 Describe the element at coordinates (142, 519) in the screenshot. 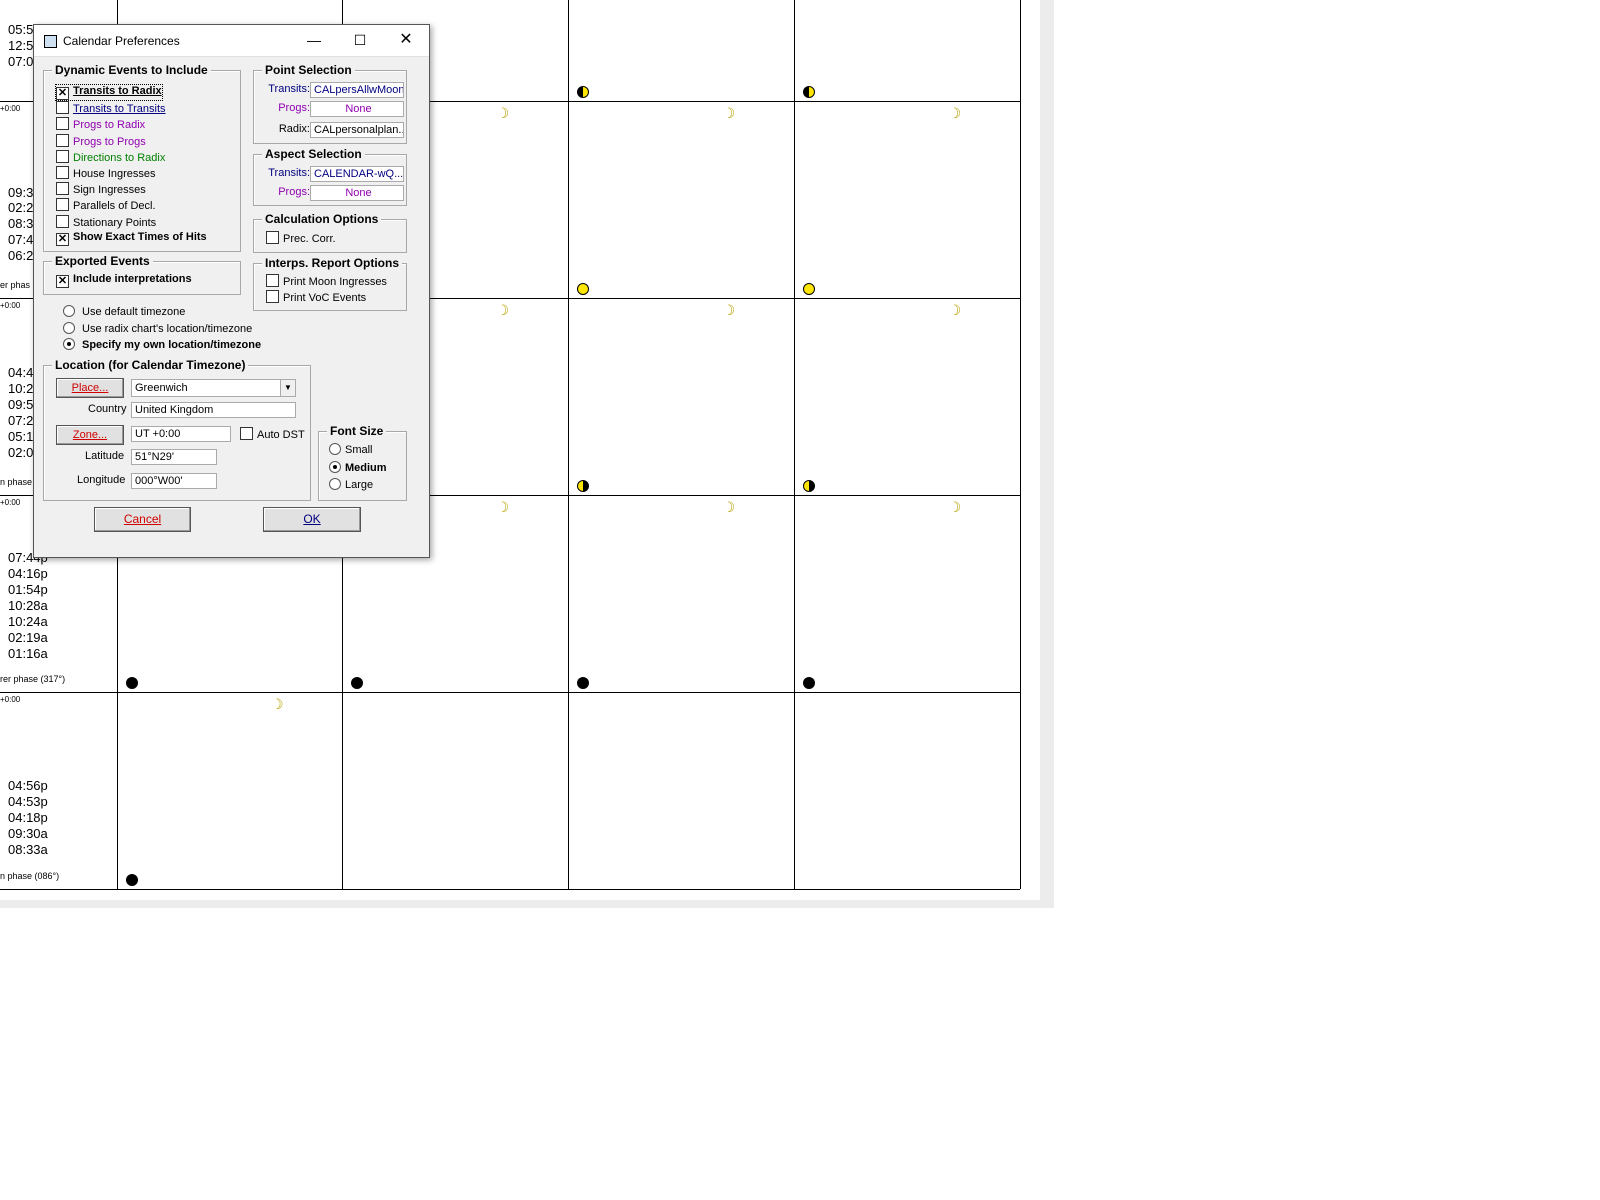

I see `cancel-button: Cancel` at that location.